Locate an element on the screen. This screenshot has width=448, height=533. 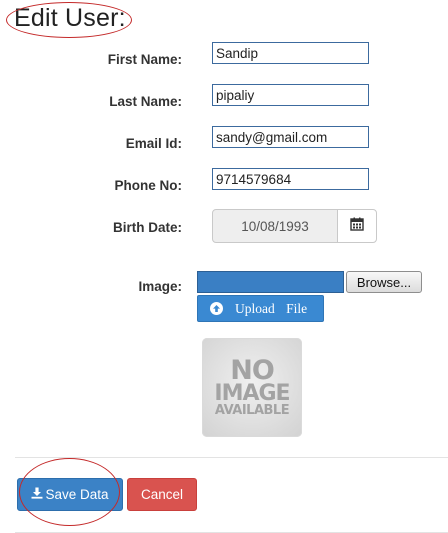
cancel-button: Cancel is located at coordinates (162, 494).